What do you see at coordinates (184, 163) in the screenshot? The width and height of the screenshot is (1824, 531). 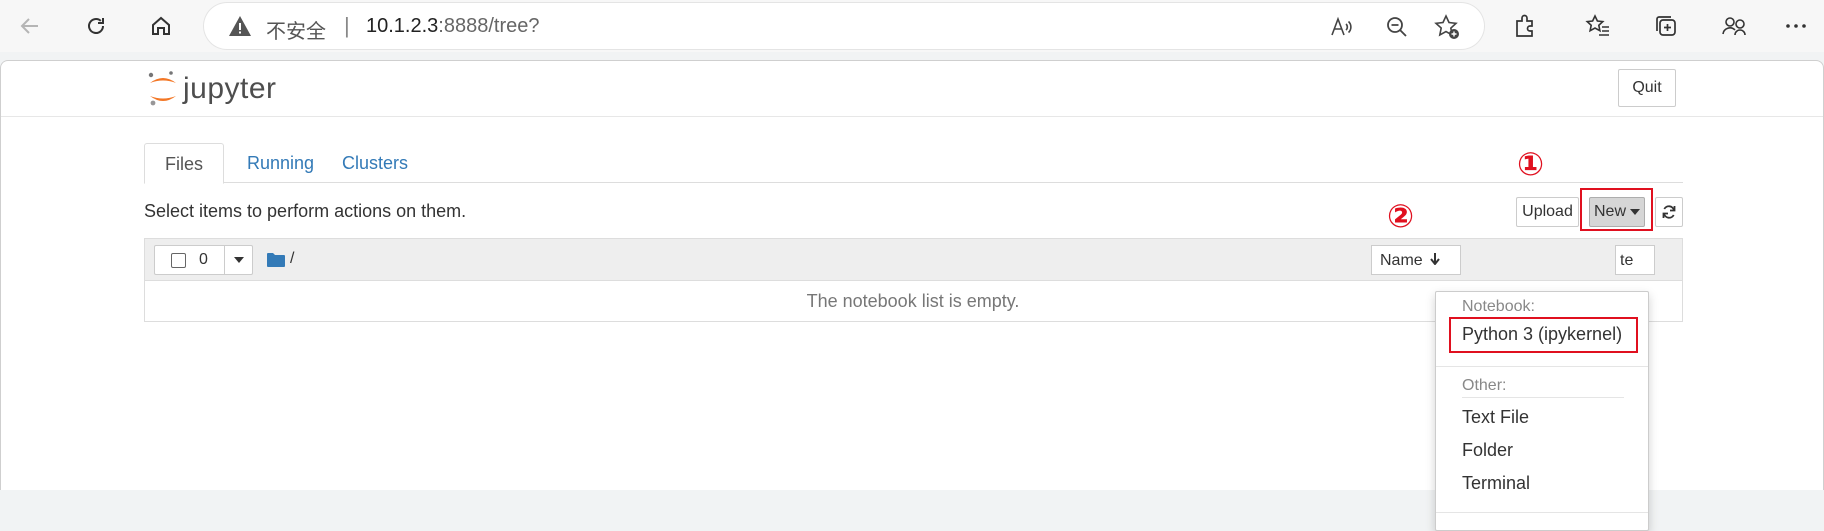 I see `tab-files: Files` at bounding box center [184, 163].